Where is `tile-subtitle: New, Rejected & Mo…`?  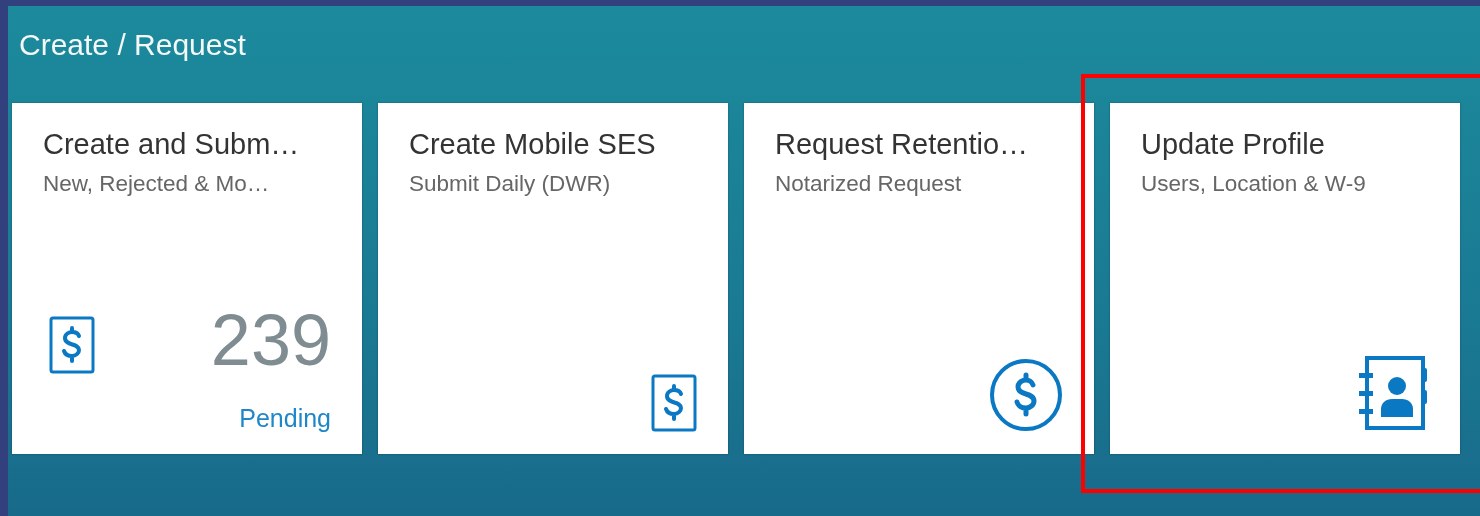
tile-subtitle: New, Rejected & Mo… is located at coordinates (156, 184).